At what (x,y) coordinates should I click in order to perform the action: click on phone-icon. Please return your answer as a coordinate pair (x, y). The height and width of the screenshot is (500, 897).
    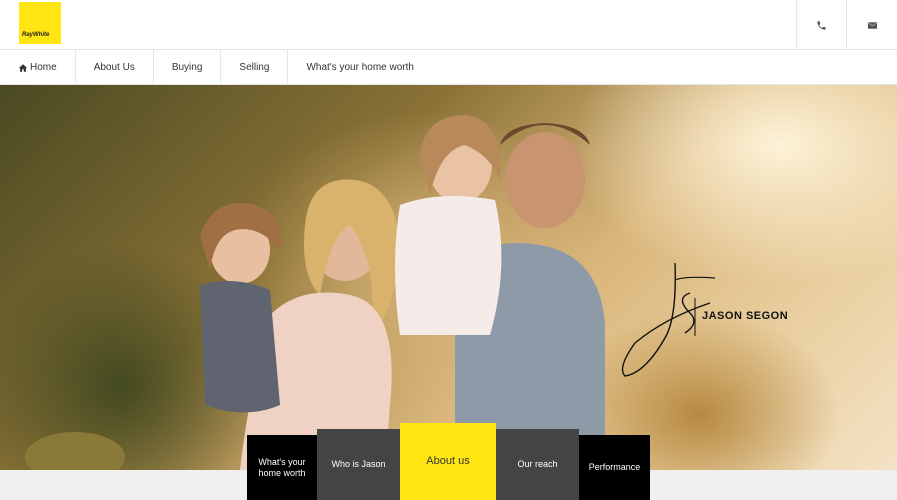
    Looking at the image, I should click on (821, 25).